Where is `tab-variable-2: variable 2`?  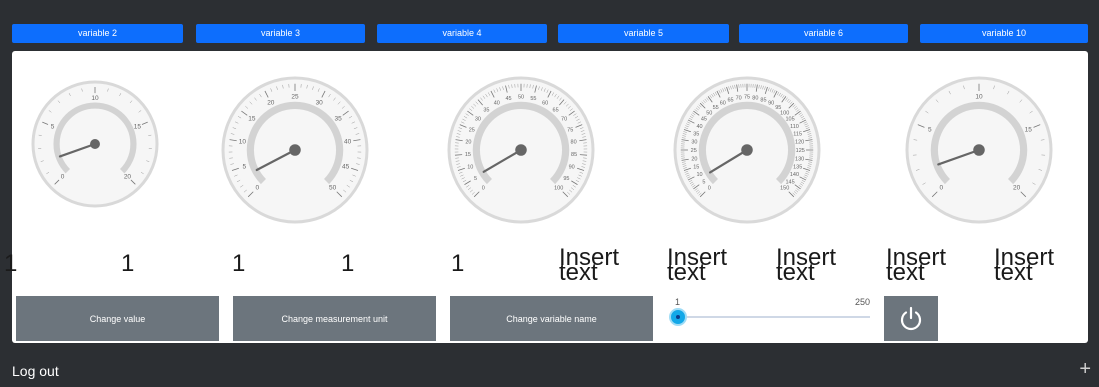
tab-variable-2: variable 2 is located at coordinates (97, 33).